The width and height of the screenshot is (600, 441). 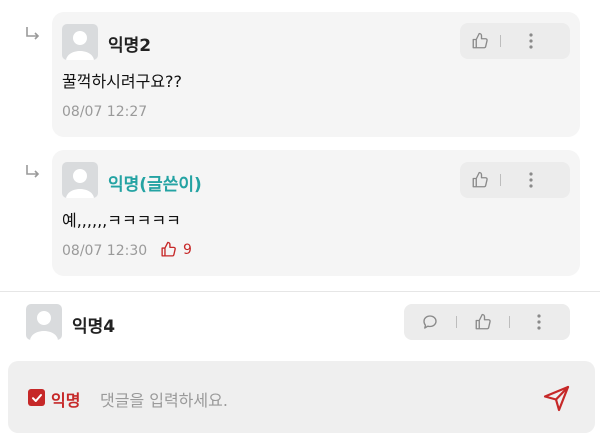 What do you see at coordinates (129, 43) in the screenshot?
I see `comment-author: 익명2` at bounding box center [129, 43].